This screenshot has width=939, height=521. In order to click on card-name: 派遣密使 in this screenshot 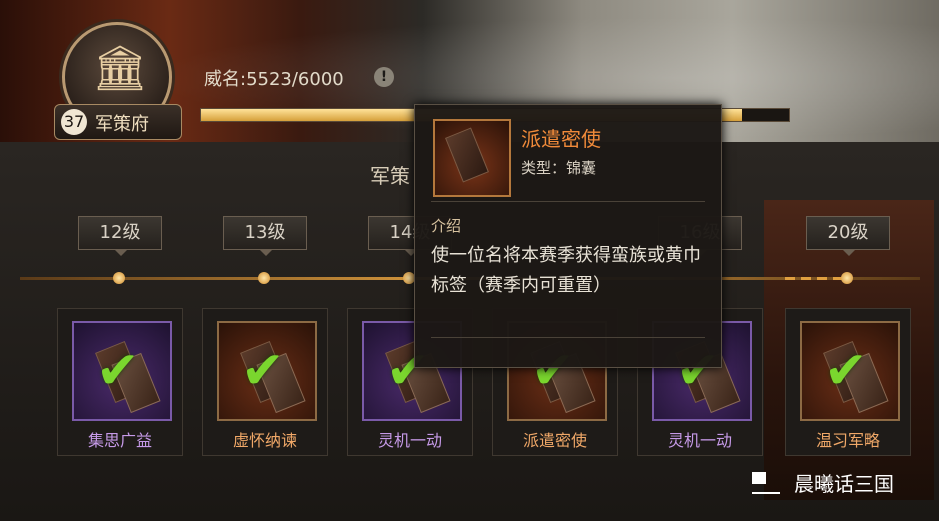, I will do `click(554, 440)`.